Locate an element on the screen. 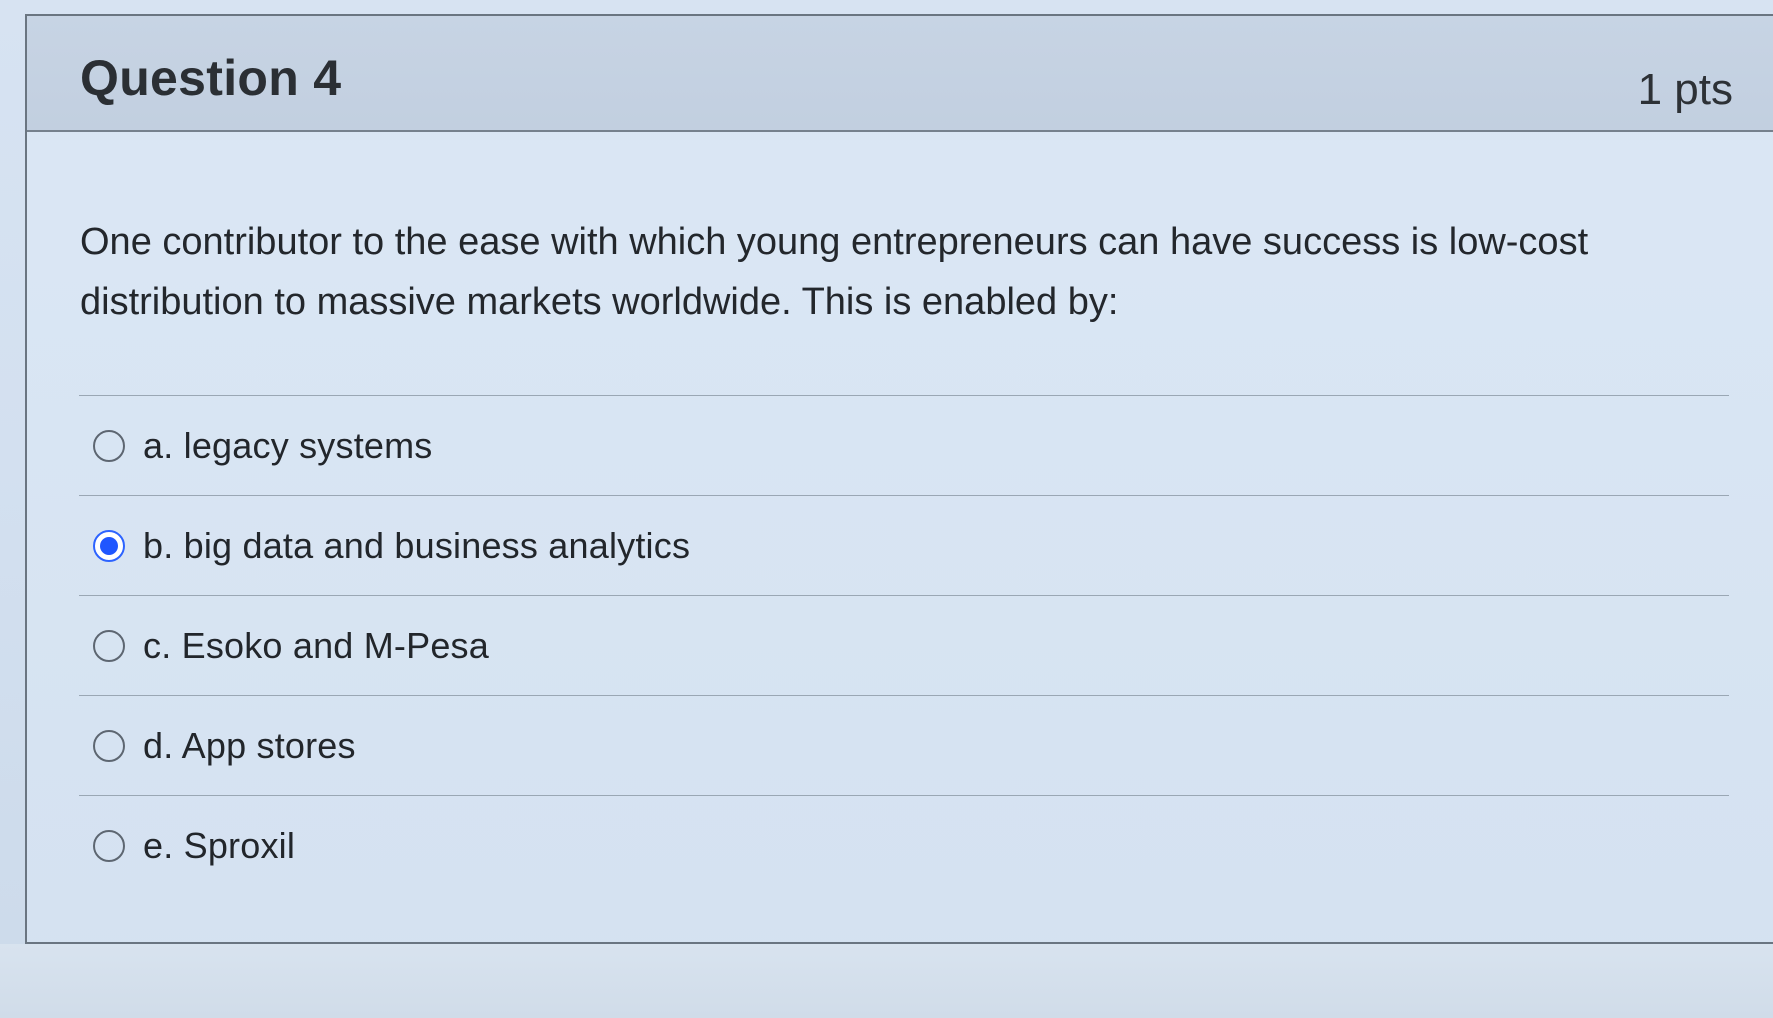  question-points: 1 pts is located at coordinates (1685, 89).